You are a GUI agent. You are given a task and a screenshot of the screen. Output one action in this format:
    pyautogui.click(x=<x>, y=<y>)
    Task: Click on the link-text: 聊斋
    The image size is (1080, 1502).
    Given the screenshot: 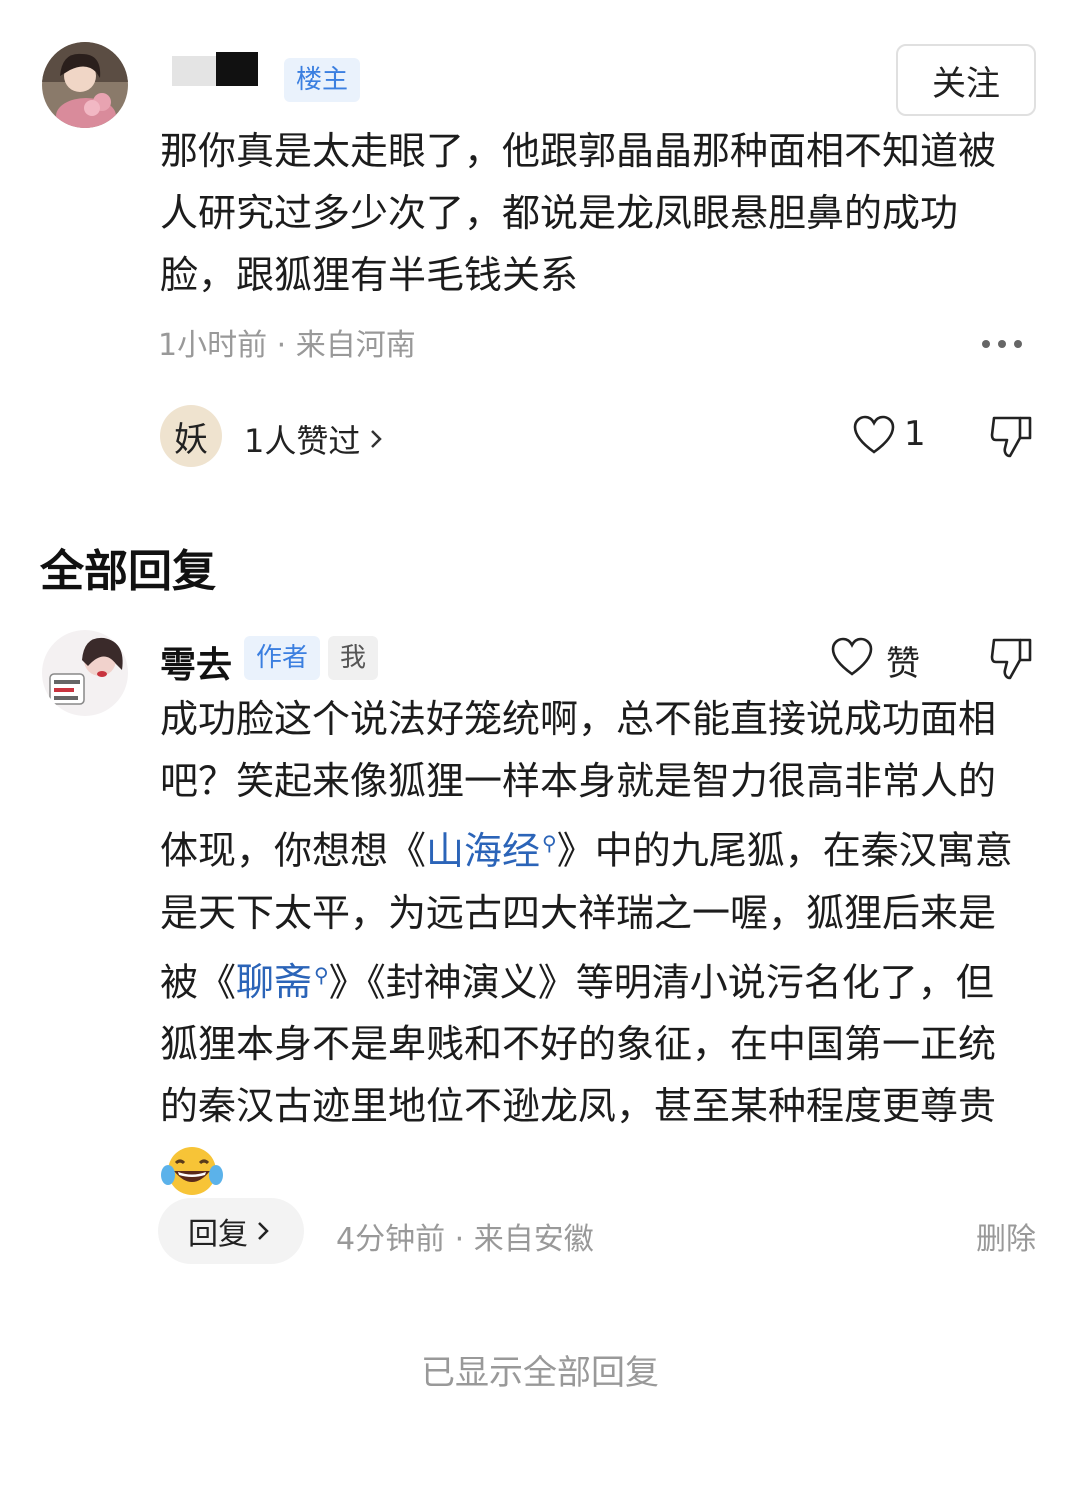 What is the action you would take?
    pyautogui.click(x=274, y=982)
    